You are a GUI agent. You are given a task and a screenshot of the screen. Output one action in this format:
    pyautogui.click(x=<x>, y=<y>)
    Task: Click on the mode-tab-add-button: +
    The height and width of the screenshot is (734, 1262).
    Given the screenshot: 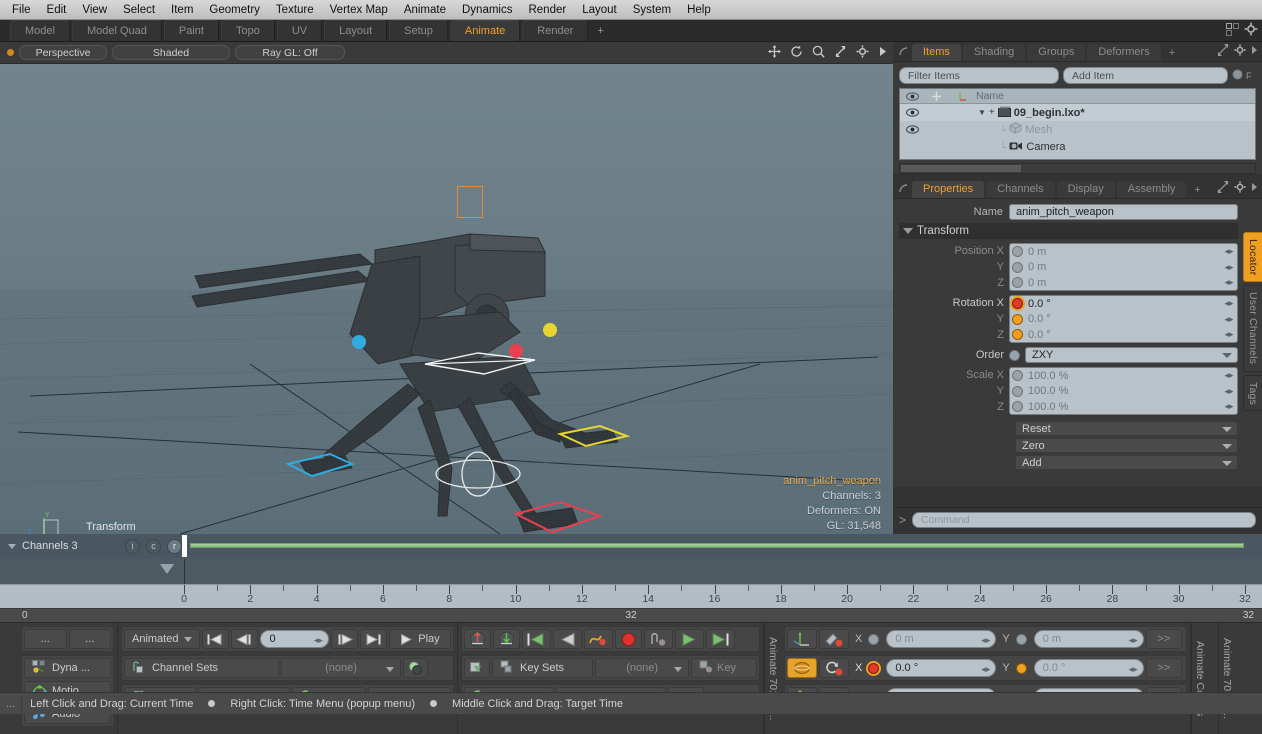 What is the action you would take?
    pyautogui.click(x=600, y=30)
    